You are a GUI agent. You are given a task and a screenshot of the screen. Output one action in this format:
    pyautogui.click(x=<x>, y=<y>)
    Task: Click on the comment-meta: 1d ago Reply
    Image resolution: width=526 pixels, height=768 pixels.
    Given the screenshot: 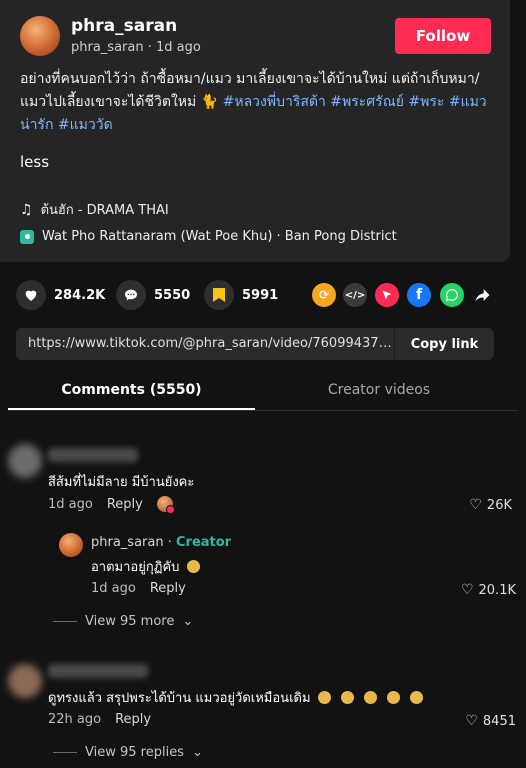 What is the action you would take?
    pyautogui.click(x=111, y=505)
    